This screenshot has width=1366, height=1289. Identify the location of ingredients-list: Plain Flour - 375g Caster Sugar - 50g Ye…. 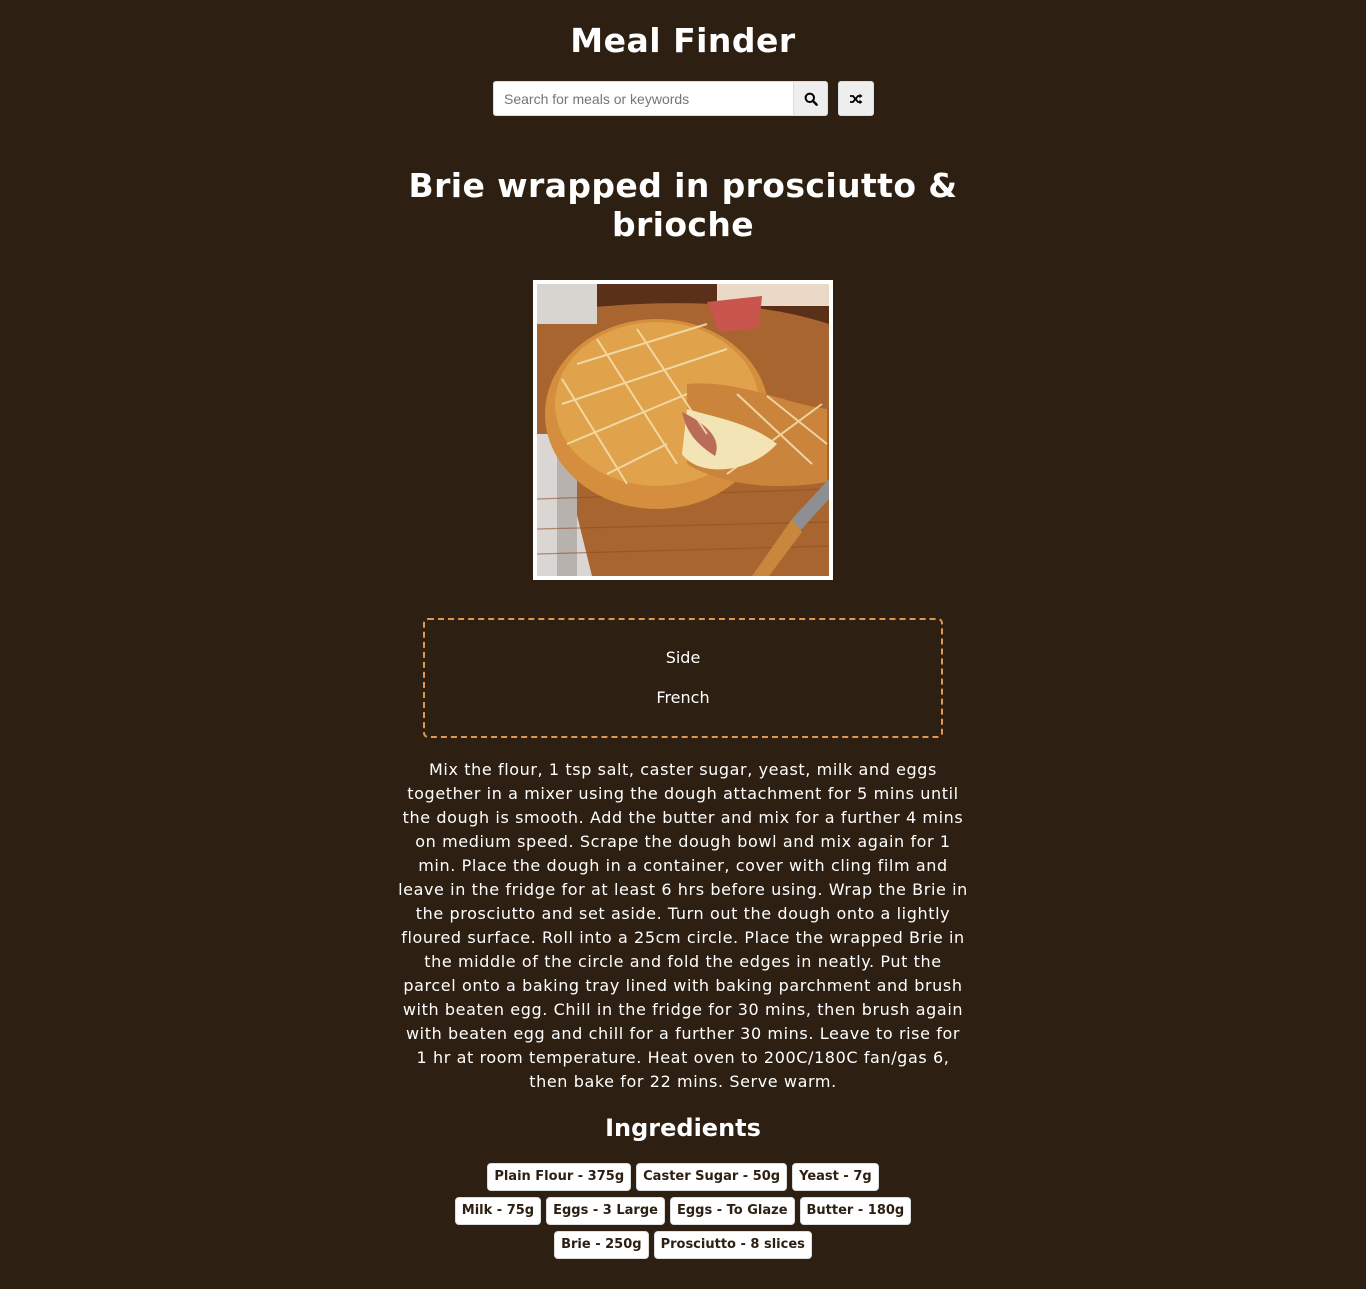
(683, 1211).